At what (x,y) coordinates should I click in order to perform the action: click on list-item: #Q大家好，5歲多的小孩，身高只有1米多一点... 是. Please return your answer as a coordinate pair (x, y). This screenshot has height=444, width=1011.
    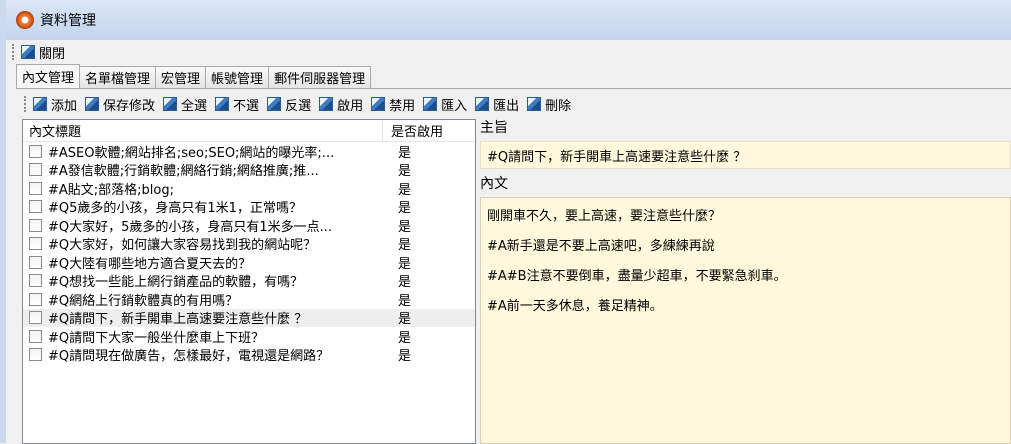
    Looking at the image, I should click on (249, 225).